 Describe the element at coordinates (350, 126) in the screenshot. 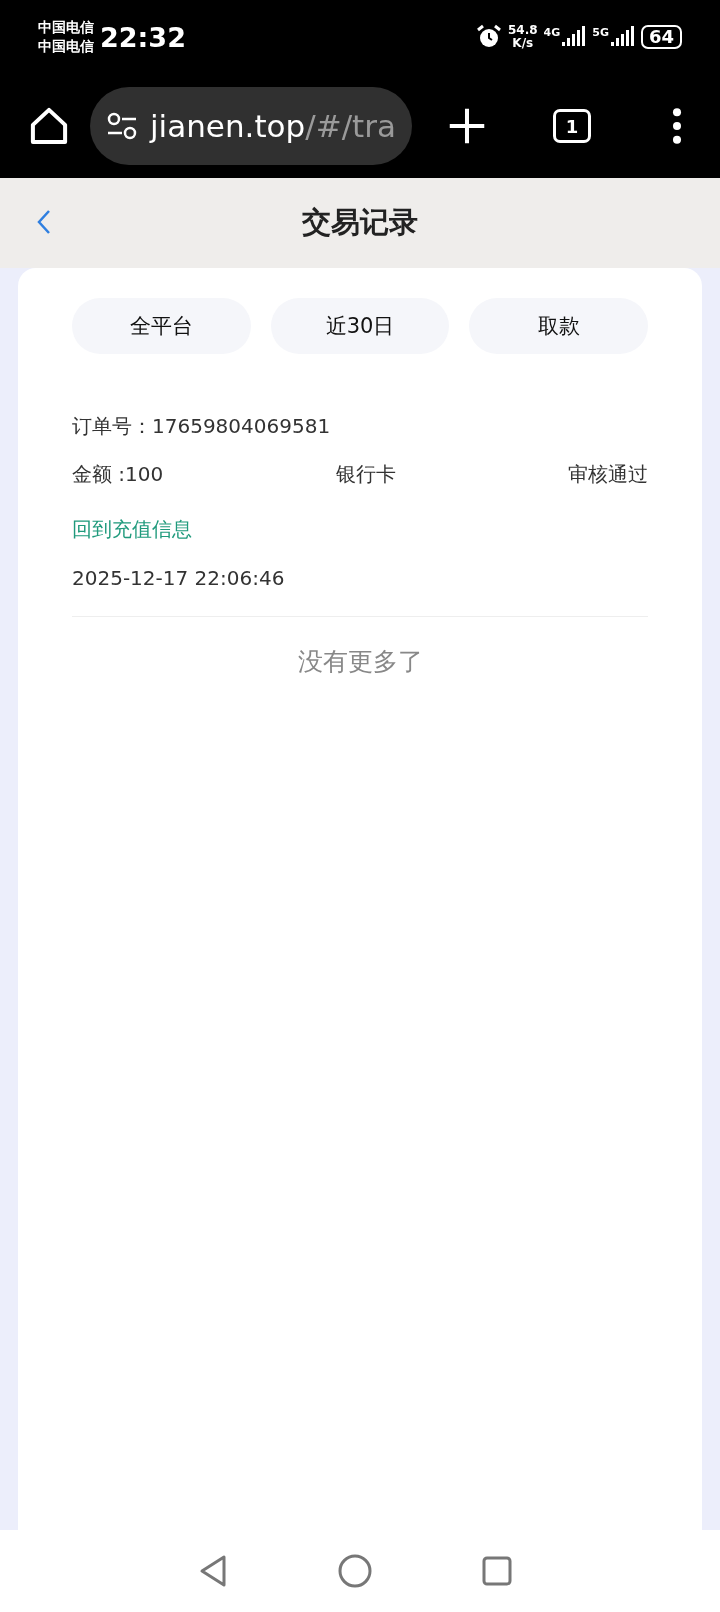

I see `url-path: /#/tra` at that location.